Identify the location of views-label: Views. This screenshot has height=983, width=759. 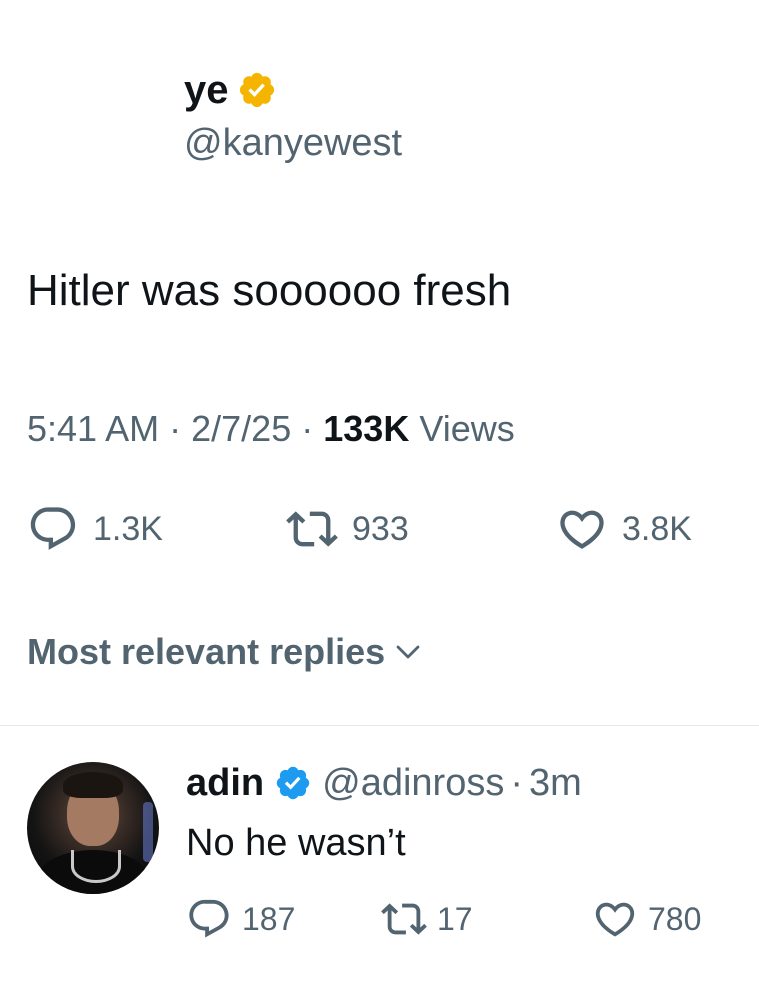
(467, 428).